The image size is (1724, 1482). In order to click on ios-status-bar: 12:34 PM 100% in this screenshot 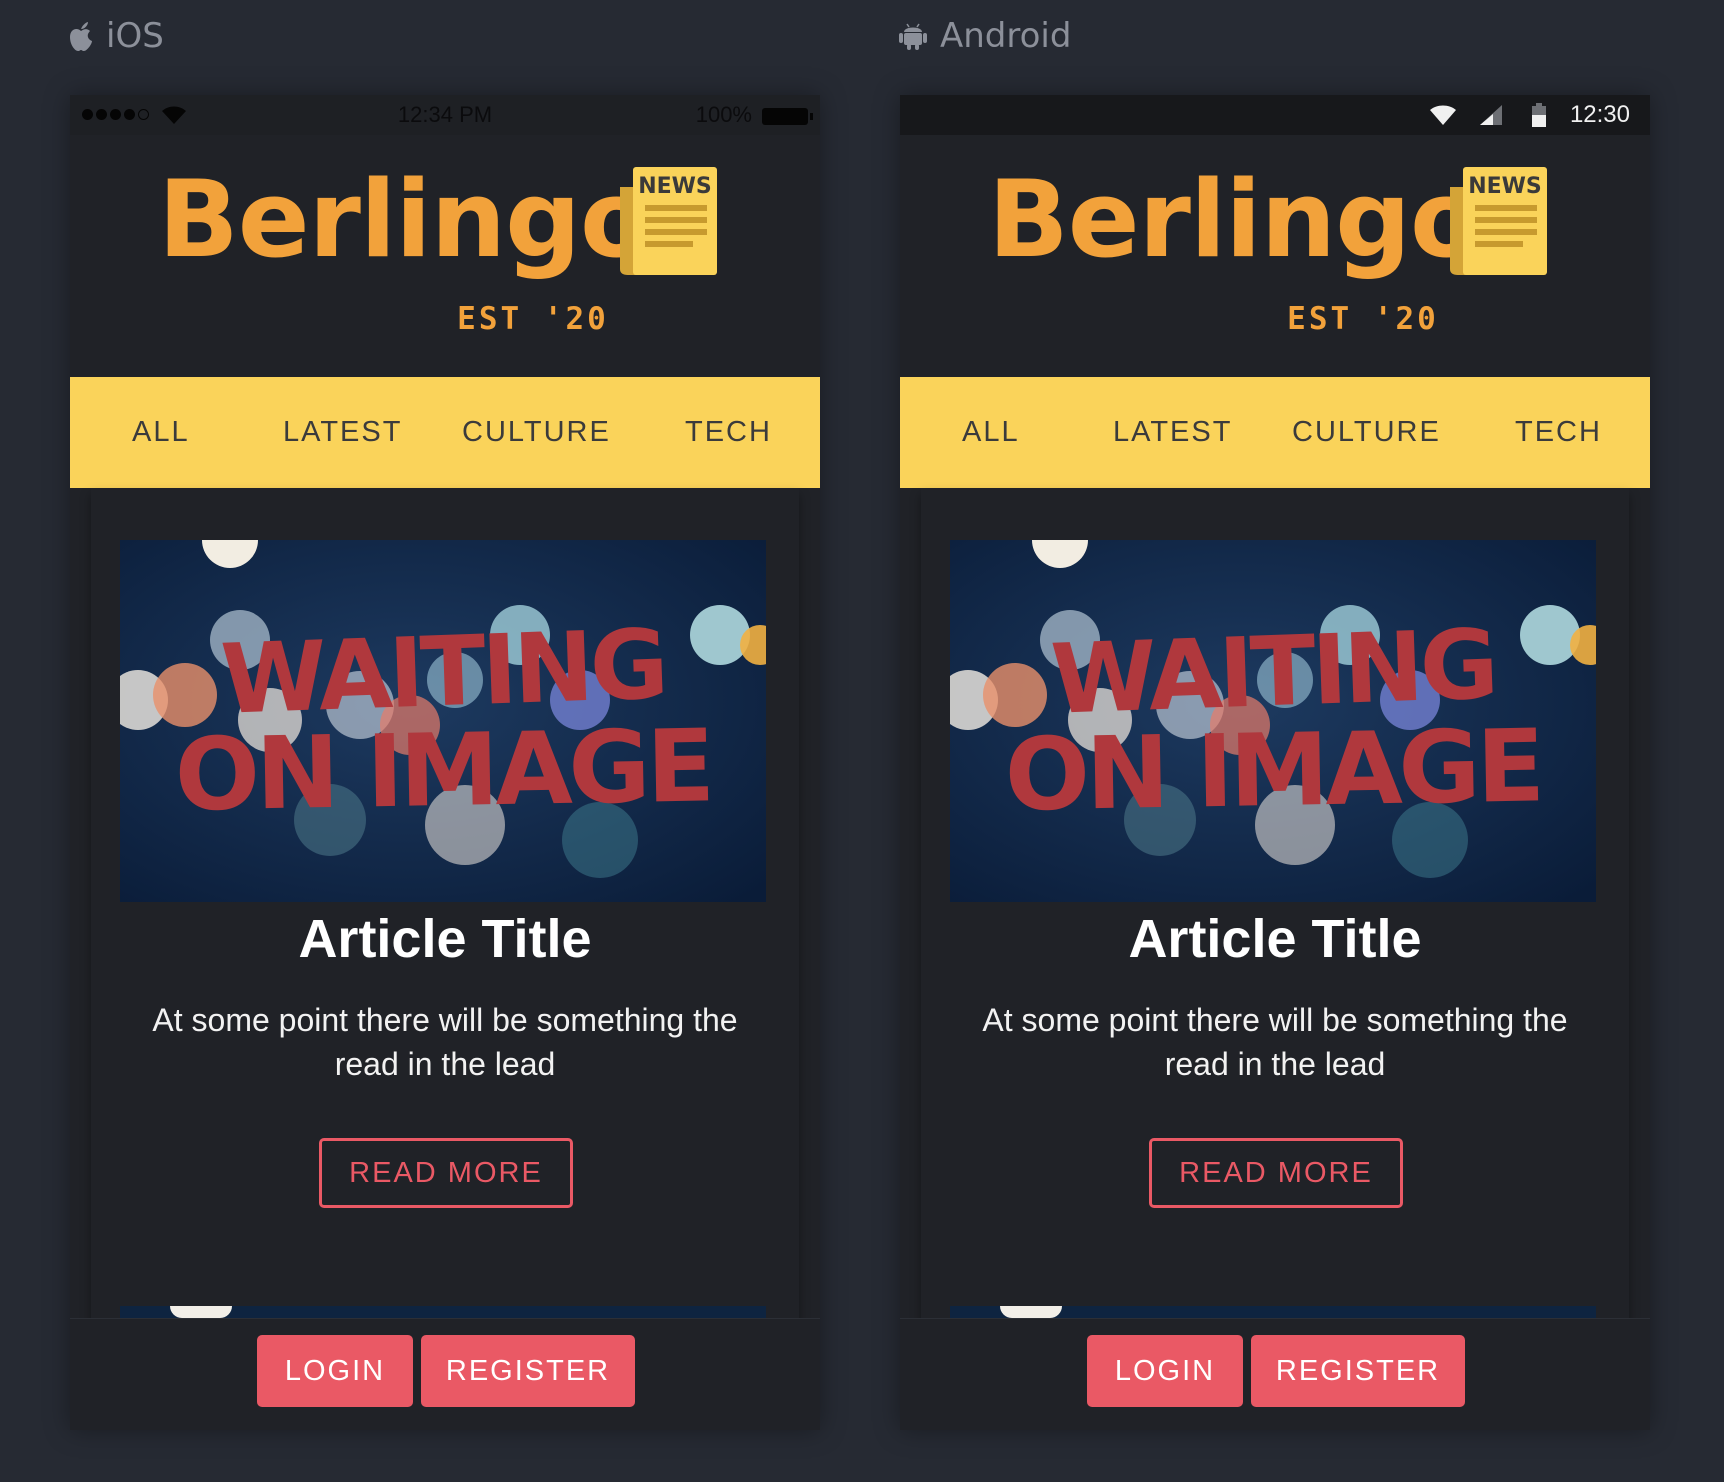, I will do `click(445, 115)`.